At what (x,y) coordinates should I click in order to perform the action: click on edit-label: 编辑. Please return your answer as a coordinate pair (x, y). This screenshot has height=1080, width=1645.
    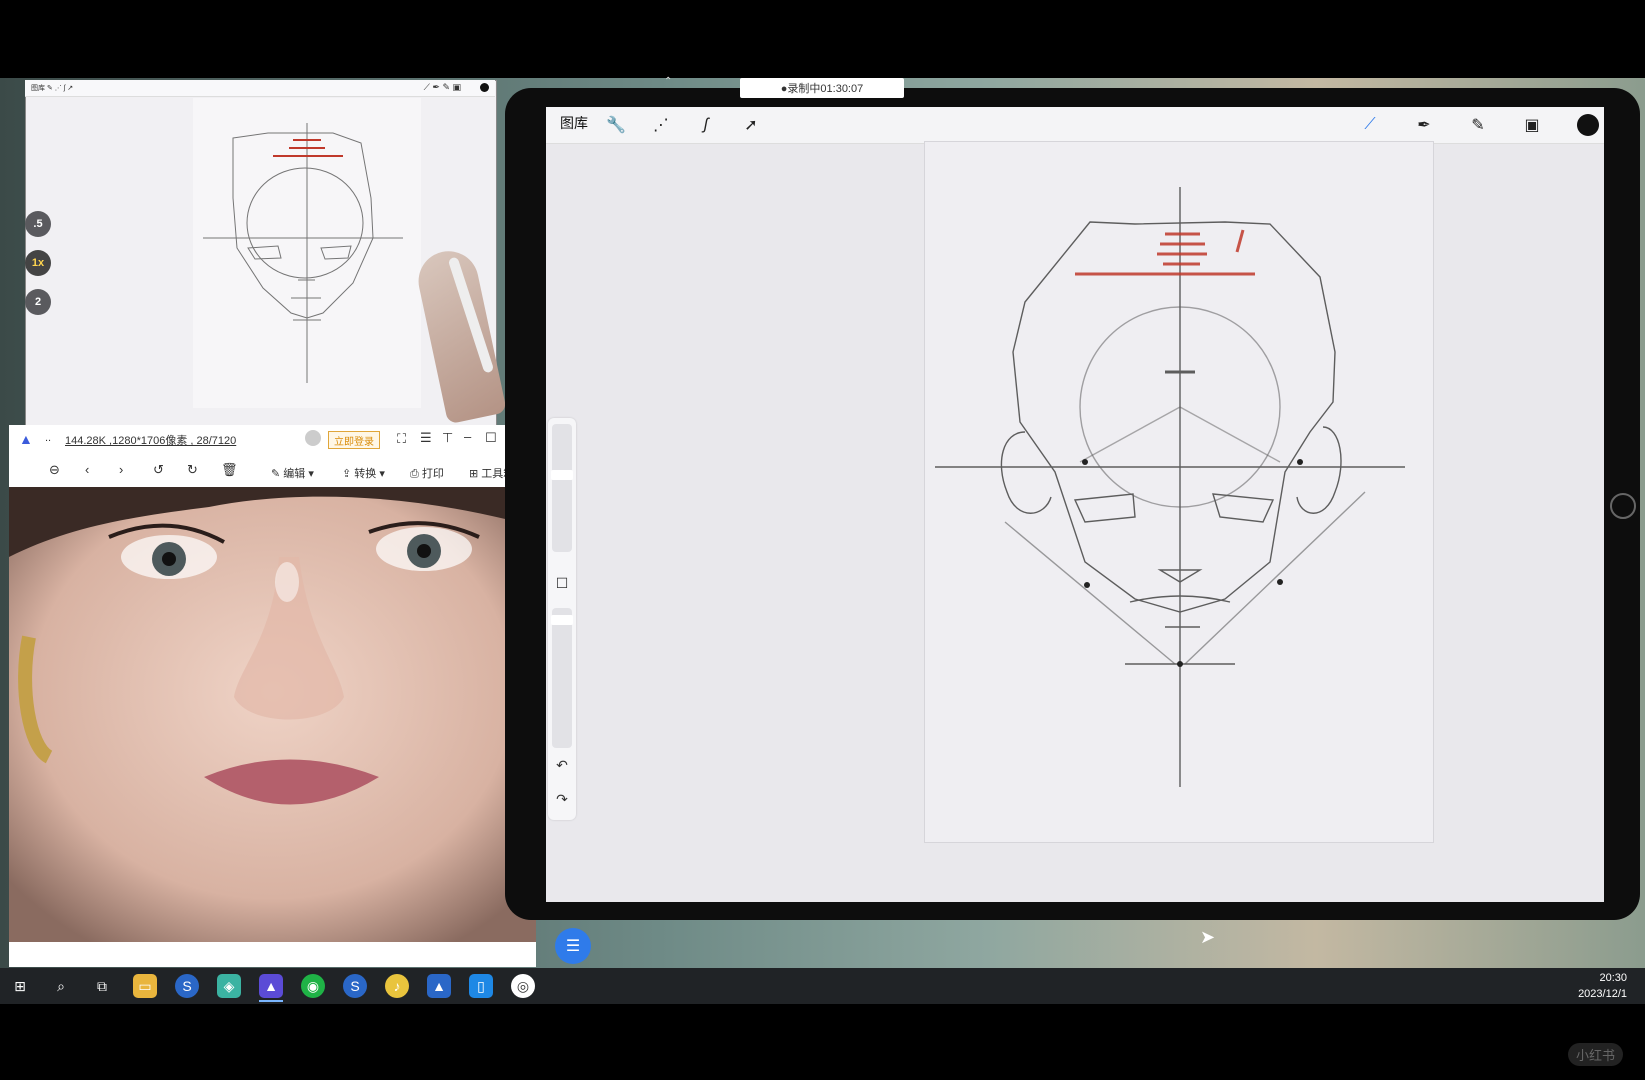
    Looking at the image, I should click on (294, 474).